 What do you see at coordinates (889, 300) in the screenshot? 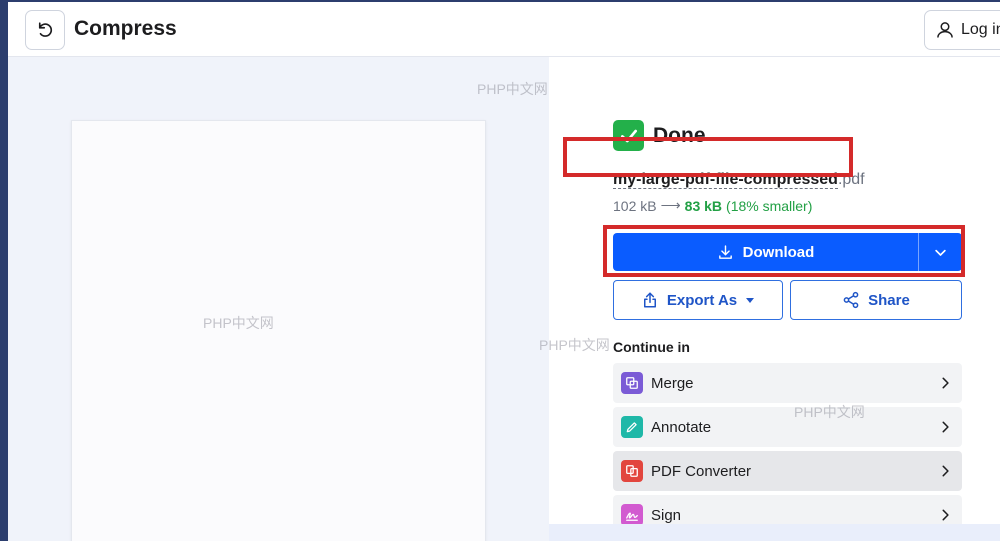
I see `share-label: Share` at bounding box center [889, 300].